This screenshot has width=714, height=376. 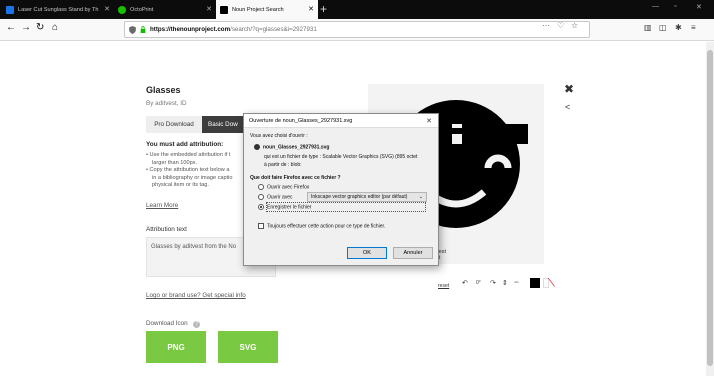 What do you see at coordinates (493, 283) in the screenshot?
I see `rotate-right-icon: ↷` at bounding box center [493, 283].